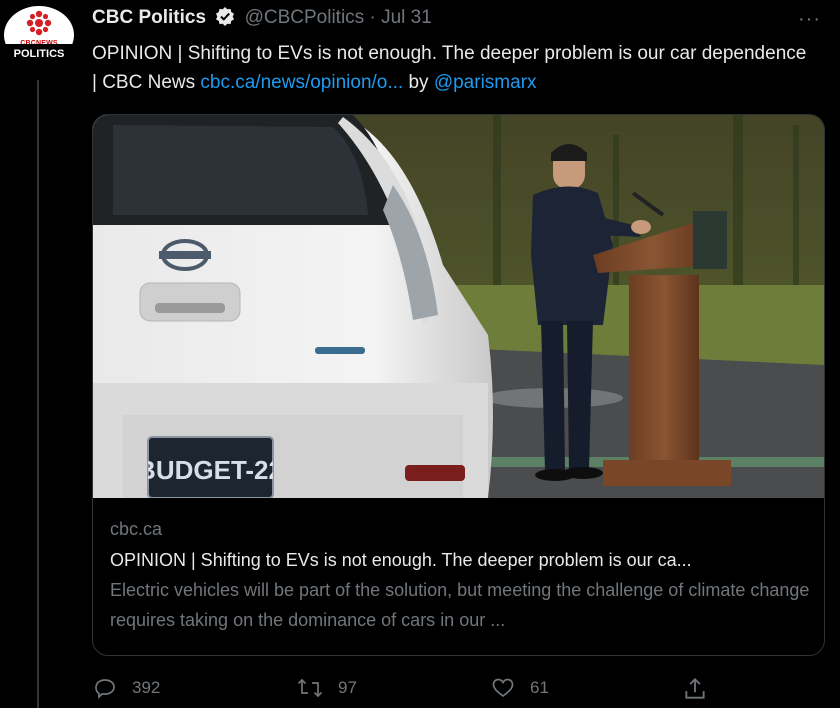  What do you see at coordinates (809, 19) in the screenshot?
I see `more-icon: ···` at bounding box center [809, 19].